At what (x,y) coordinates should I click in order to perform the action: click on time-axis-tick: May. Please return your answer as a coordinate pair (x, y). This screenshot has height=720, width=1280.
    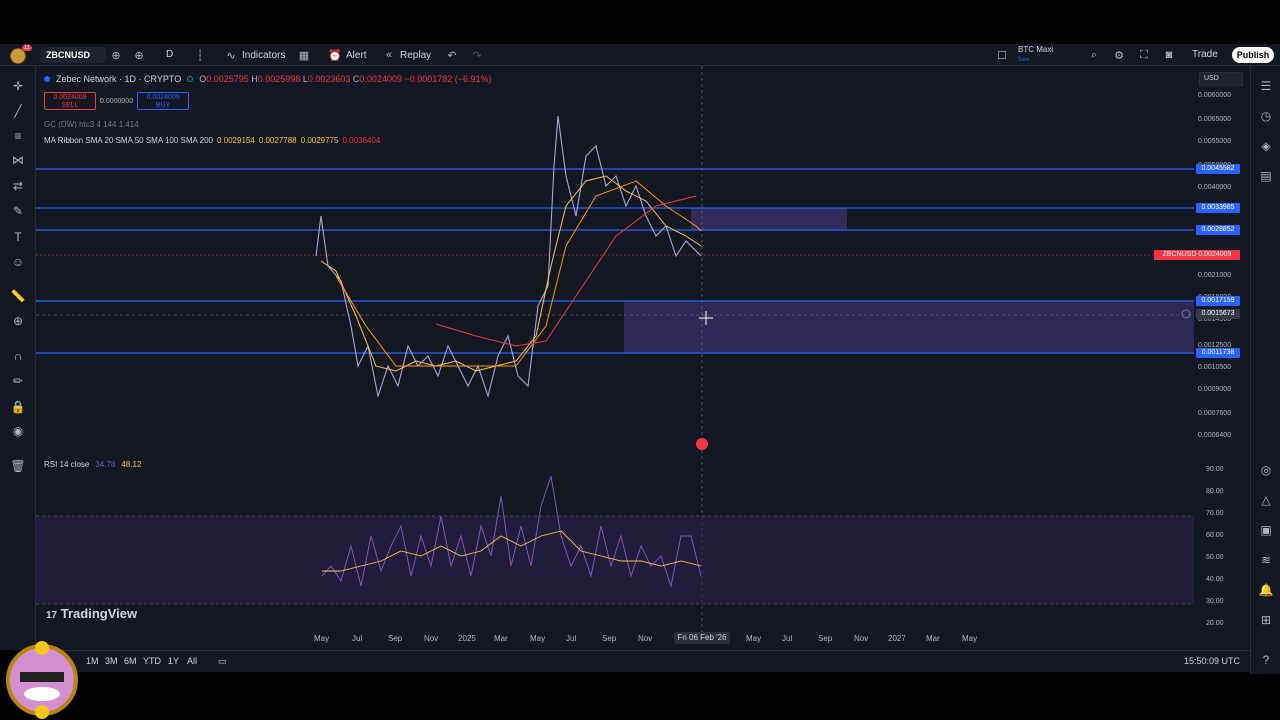
    Looking at the image, I should click on (754, 638).